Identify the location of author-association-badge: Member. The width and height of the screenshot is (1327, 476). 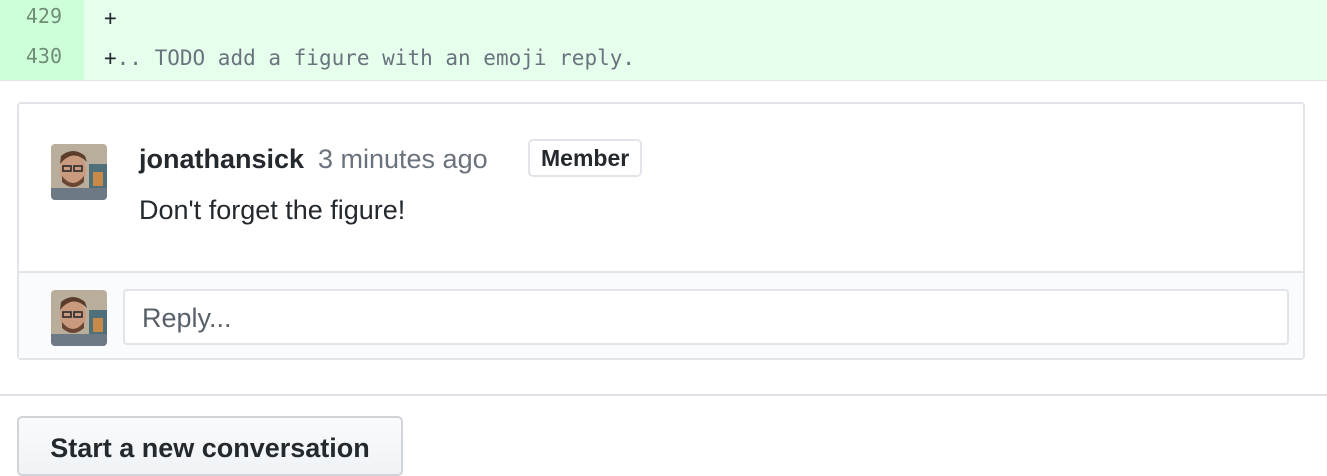
(585, 158).